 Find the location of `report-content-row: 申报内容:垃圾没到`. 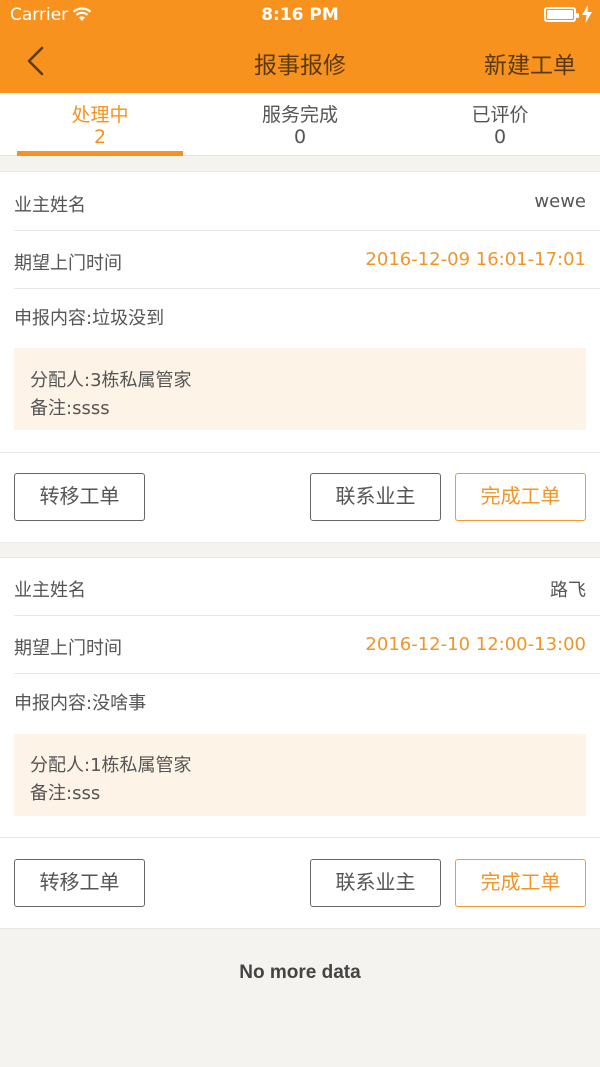

report-content-row: 申报内容:垃圾没到 is located at coordinates (300, 316).